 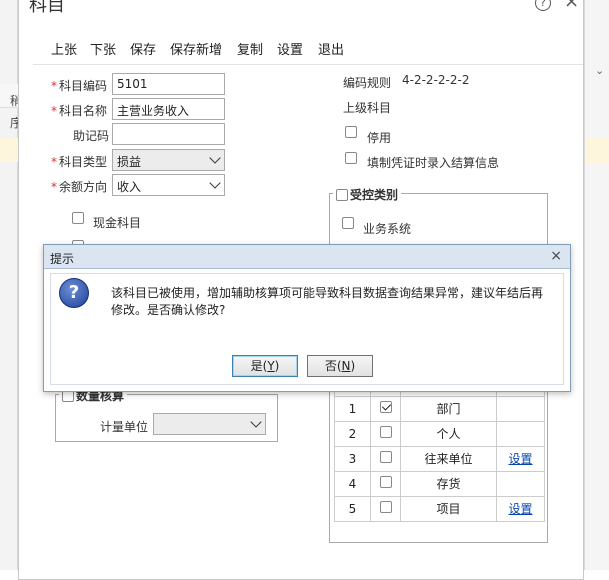 What do you see at coordinates (342, 195) in the screenshot?
I see `controlled-checkbox` at bounding box center [342, 195].